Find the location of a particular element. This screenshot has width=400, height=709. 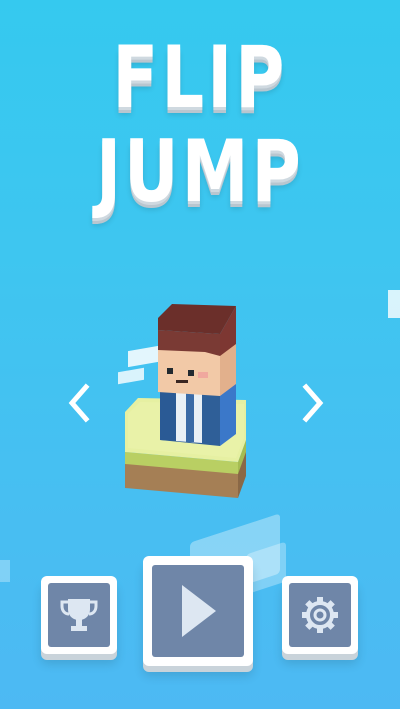

character-head is located at coordinates (197, 350).